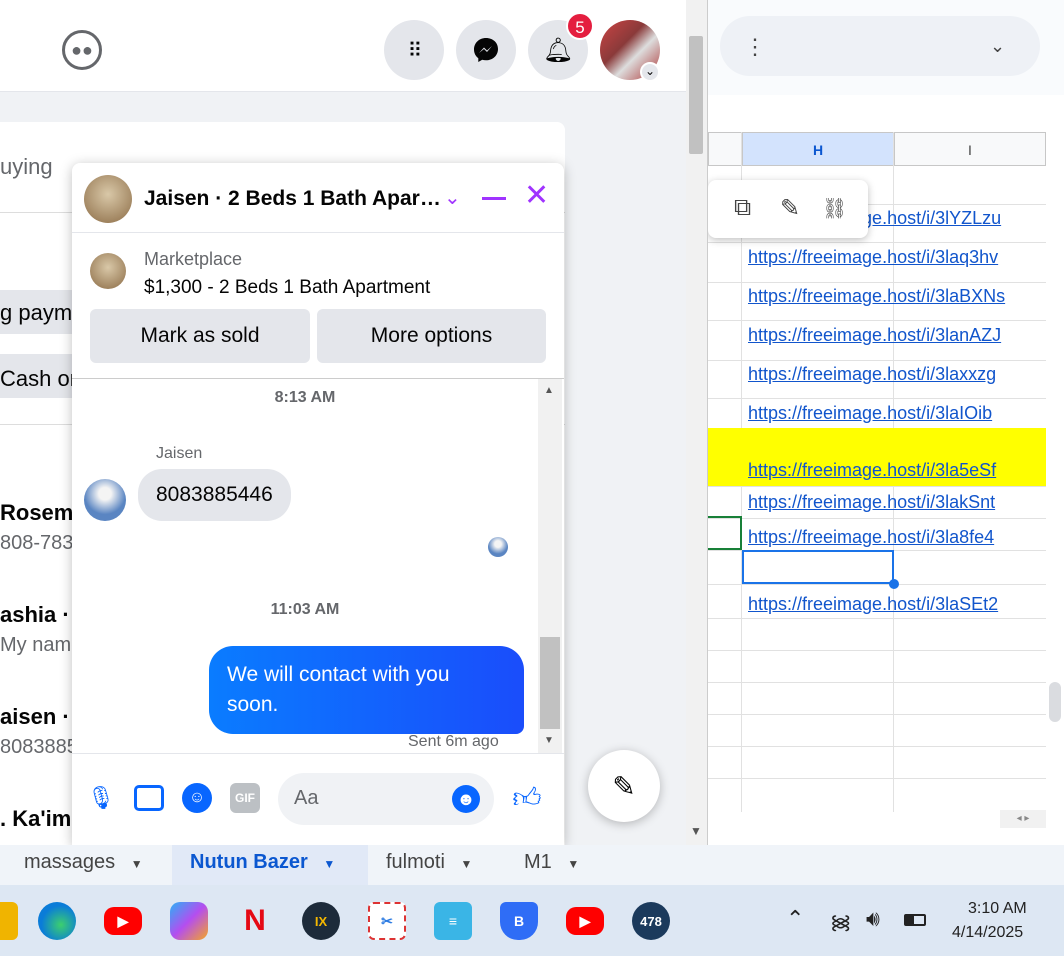 The width and height of the screenshot is (1064, 956). Describe the element at coordinates (343, 46) in the screenshot. I see `facebook-top-bar: ●● ⠿ 🔔︎ 5 ⌄` at that location.